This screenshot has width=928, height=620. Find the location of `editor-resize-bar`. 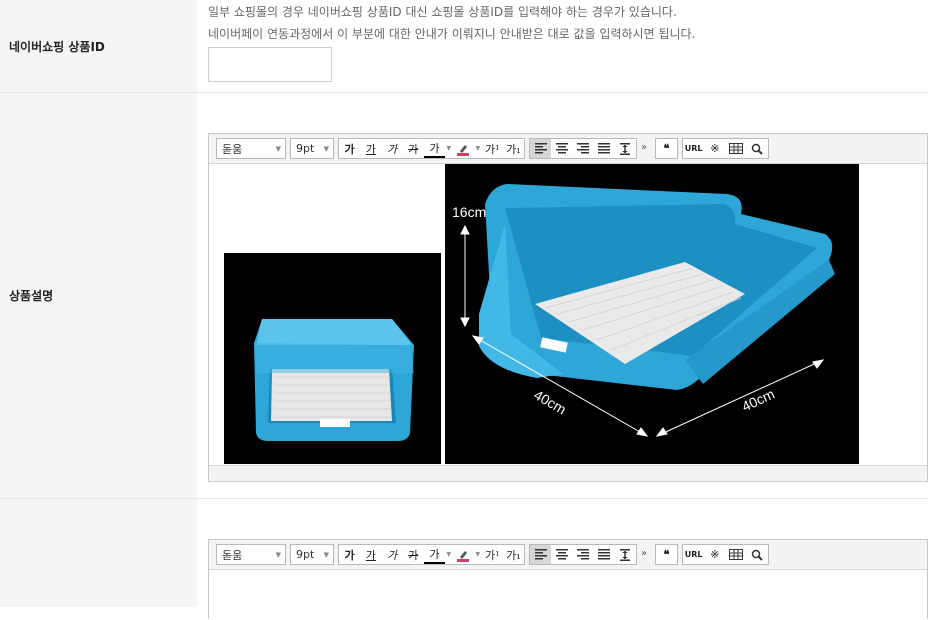

editor-resize-bar is located at coordinates (568, 473).